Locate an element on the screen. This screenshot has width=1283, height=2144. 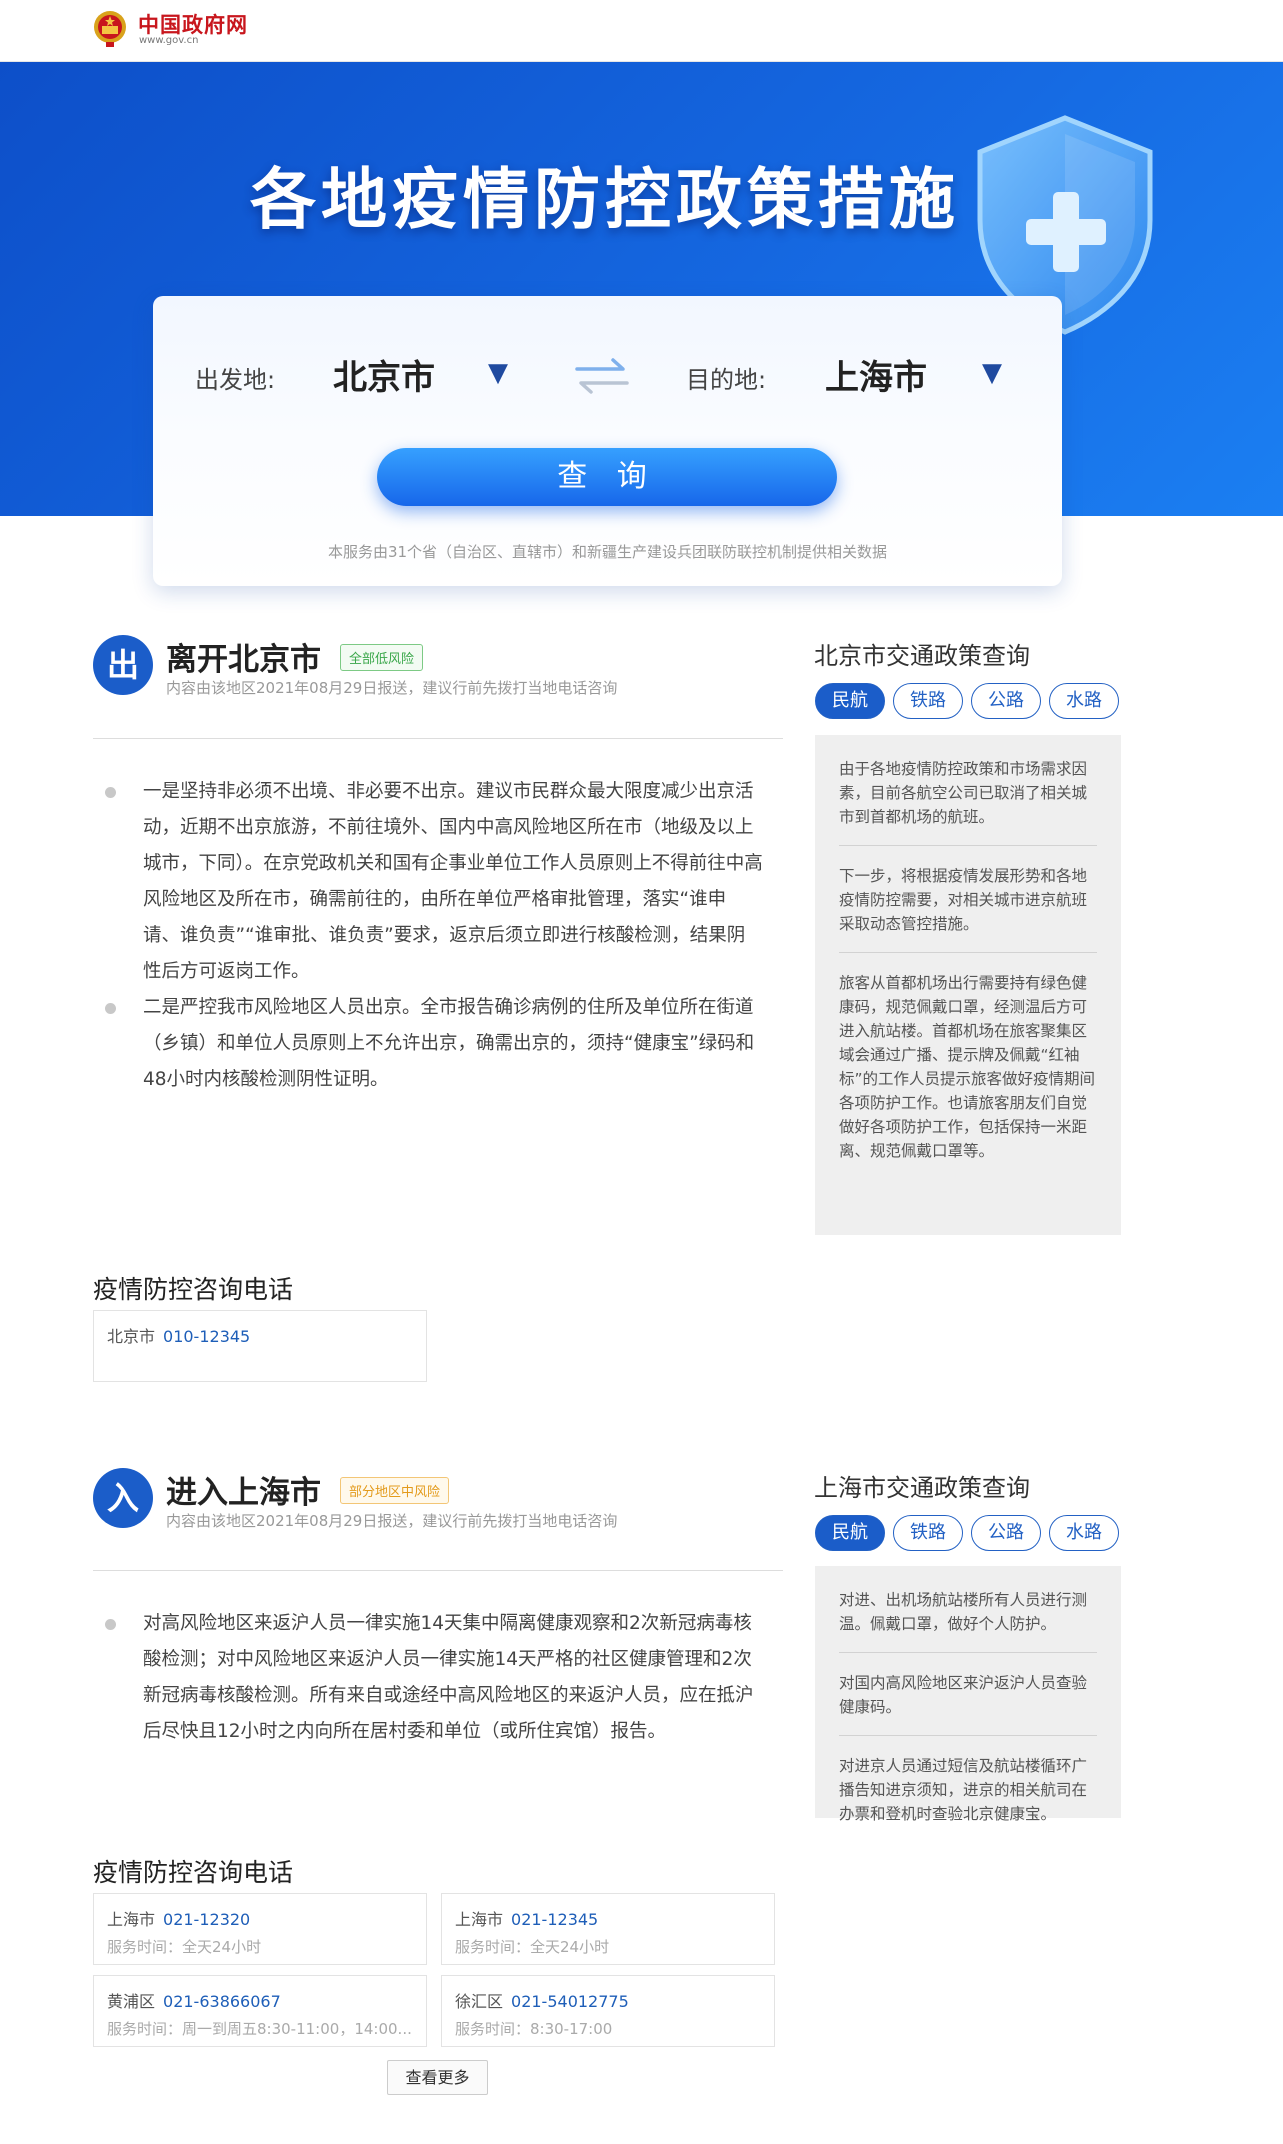
from-city-select: 北京市 is located at coordinates (384, 374).